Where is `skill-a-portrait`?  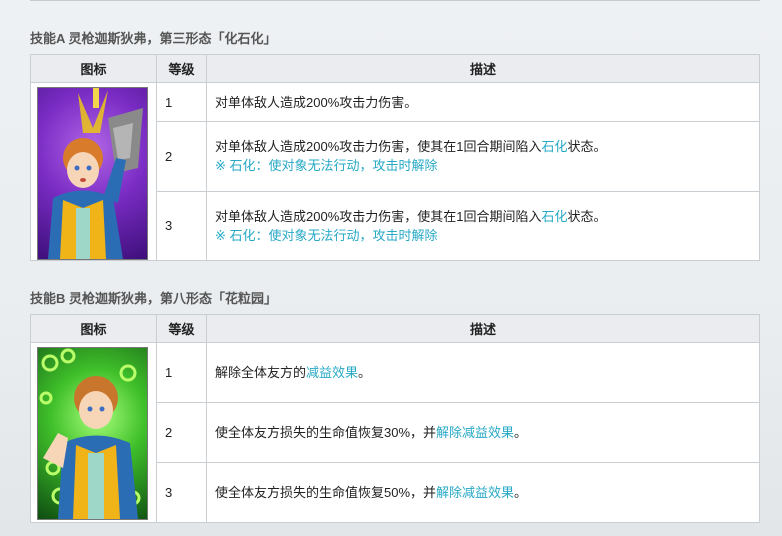
skill-a-portrait is located at coordinates (92, 173).